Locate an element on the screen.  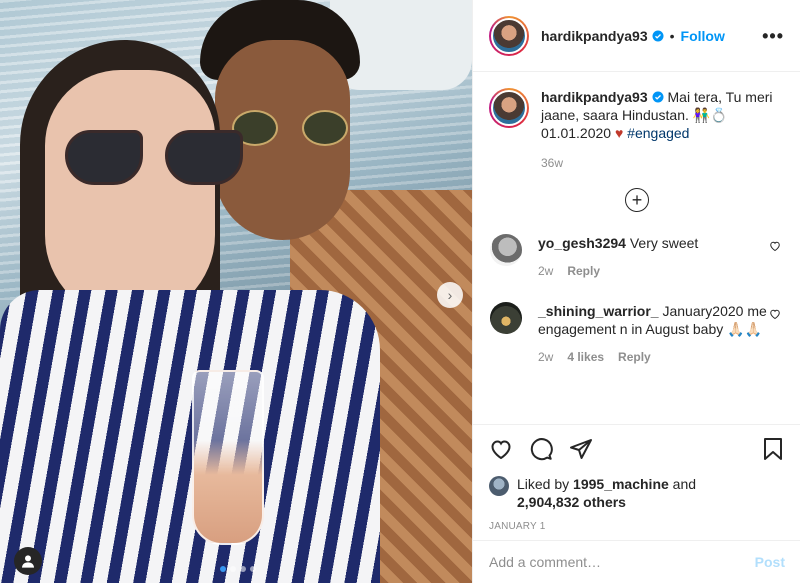
chevron-right-icon: › is located at coordinates (450, 295).